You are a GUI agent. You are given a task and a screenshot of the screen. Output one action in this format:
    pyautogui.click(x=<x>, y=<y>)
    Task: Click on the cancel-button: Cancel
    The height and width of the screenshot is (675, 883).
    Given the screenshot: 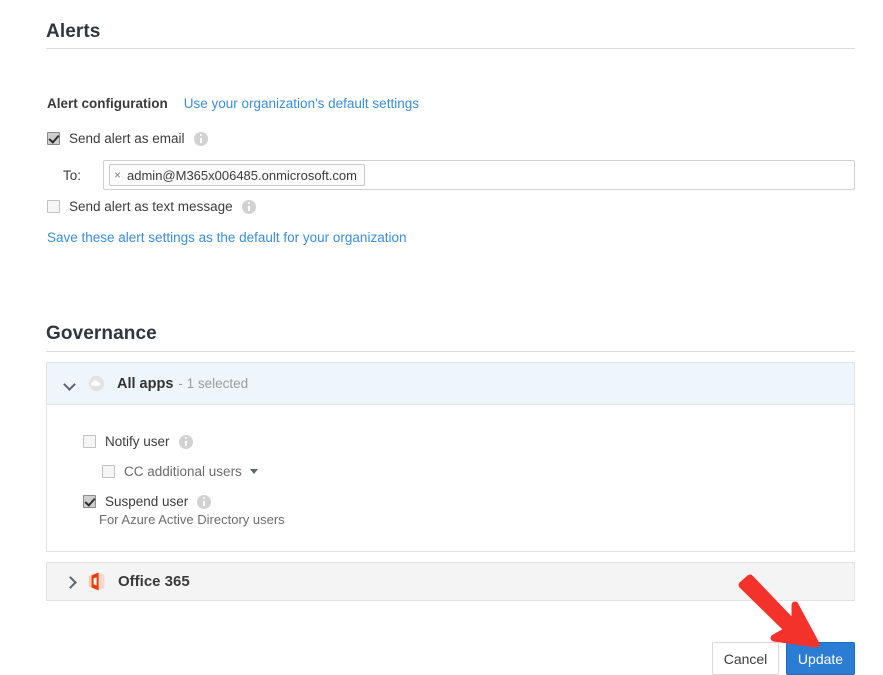 What is the action you would take?
    pyautogui.click(x=745, y=658)
    